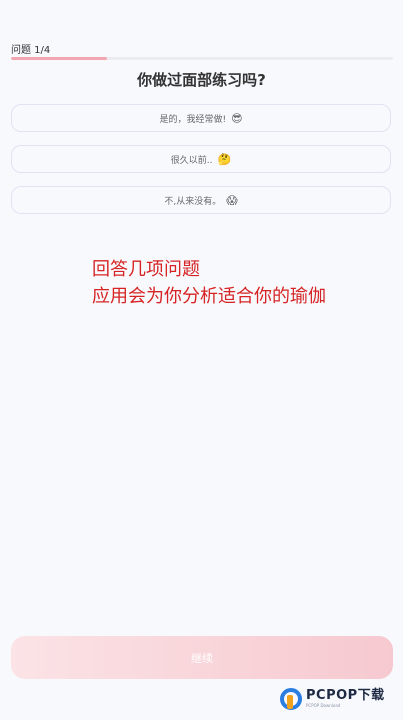  What do you see at coordinates (146, 269) in the screenshot?
I see `promo-line-1: 回答几项问题` at bounding box center [146, 269].